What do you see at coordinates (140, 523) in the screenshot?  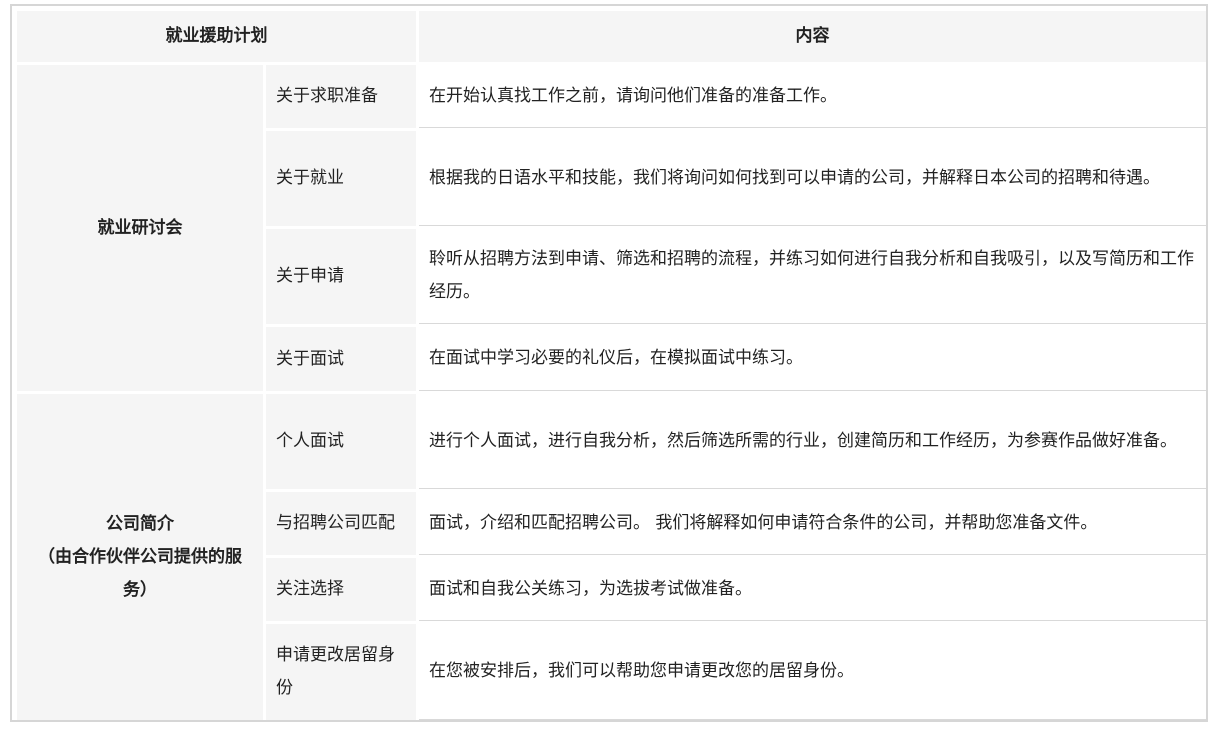 I see `group-title: 公司简介` at bounding box center [140, 523].